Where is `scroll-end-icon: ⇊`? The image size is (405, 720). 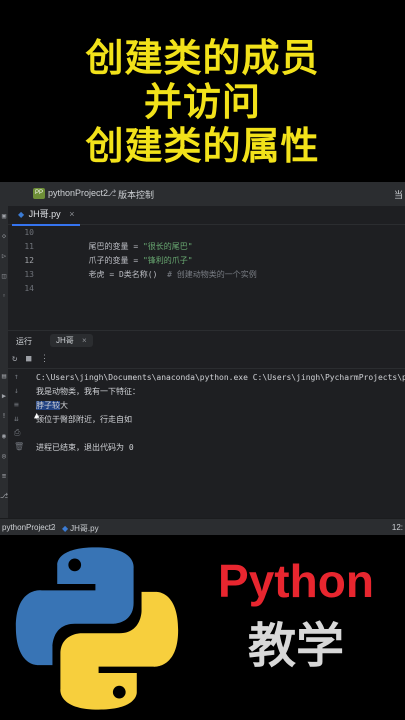
scroll-end-icon: ⇊ is located at coordinates (16, 418).